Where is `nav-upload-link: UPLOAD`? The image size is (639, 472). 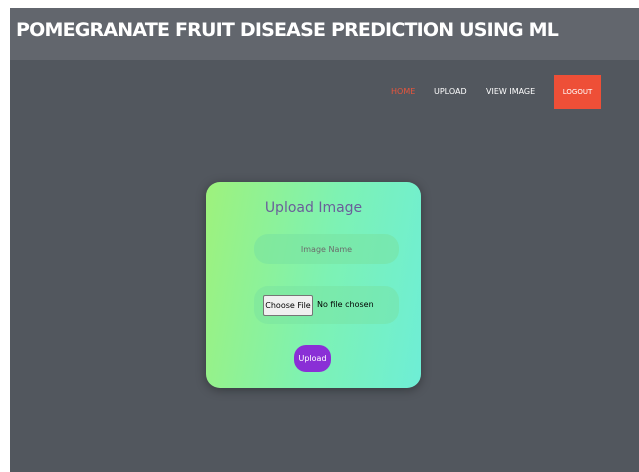 nav-upload-link: UPLOAD is located at coordinates (450, 92).